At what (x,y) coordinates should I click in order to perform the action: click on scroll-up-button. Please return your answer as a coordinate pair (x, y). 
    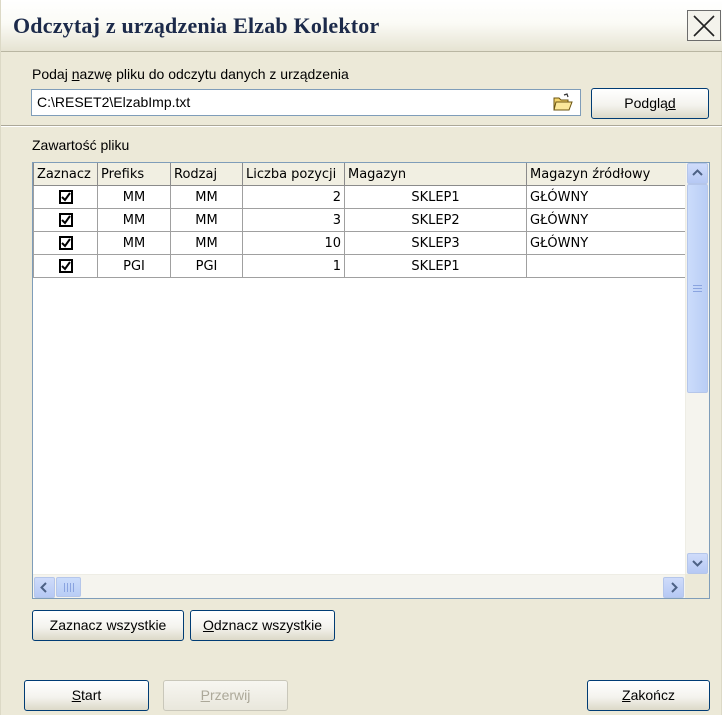
    Looking at the image, I should click on (697, 173).